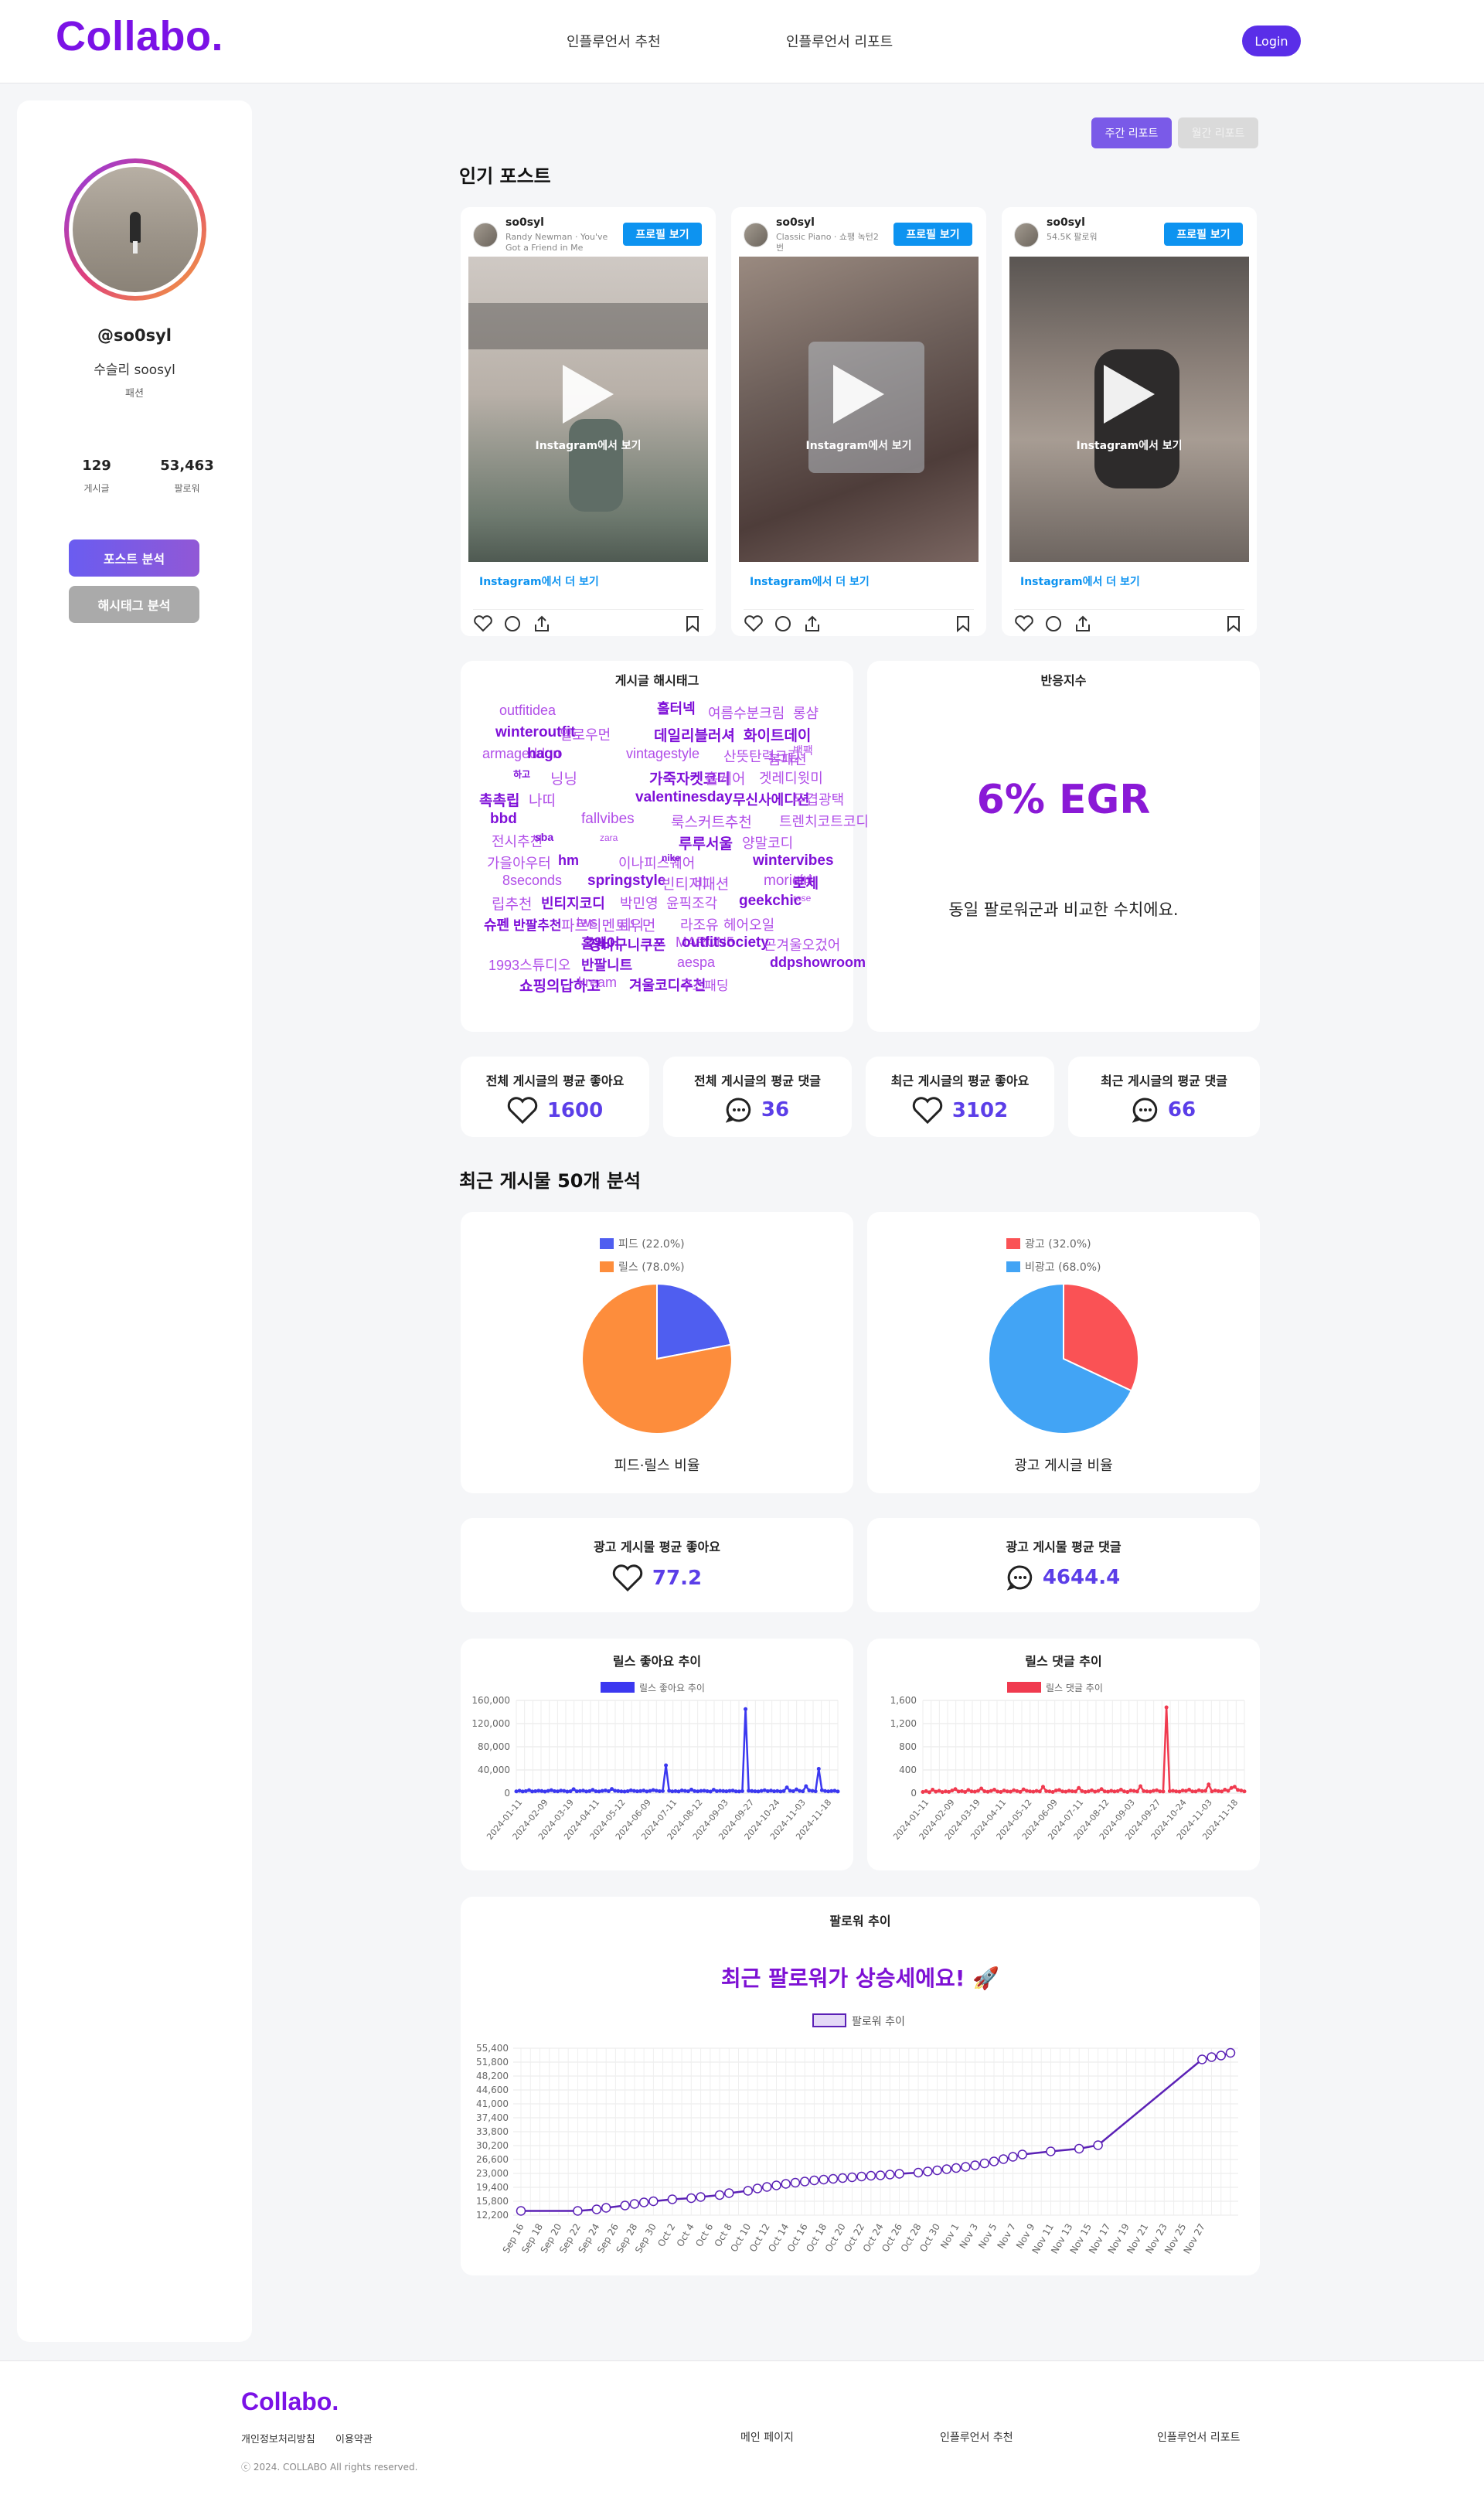 The image size is (1484, 2505). What do you see at coordinates (694, 734) in the screenshot?
I see `hashtag-item: 데일리블러셔` at bounding box center [694, 734].